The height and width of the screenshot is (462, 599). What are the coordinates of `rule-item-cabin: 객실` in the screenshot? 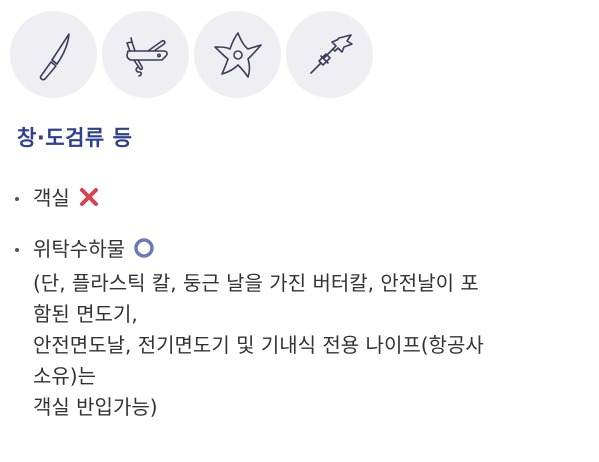 It's located at (299, 200).